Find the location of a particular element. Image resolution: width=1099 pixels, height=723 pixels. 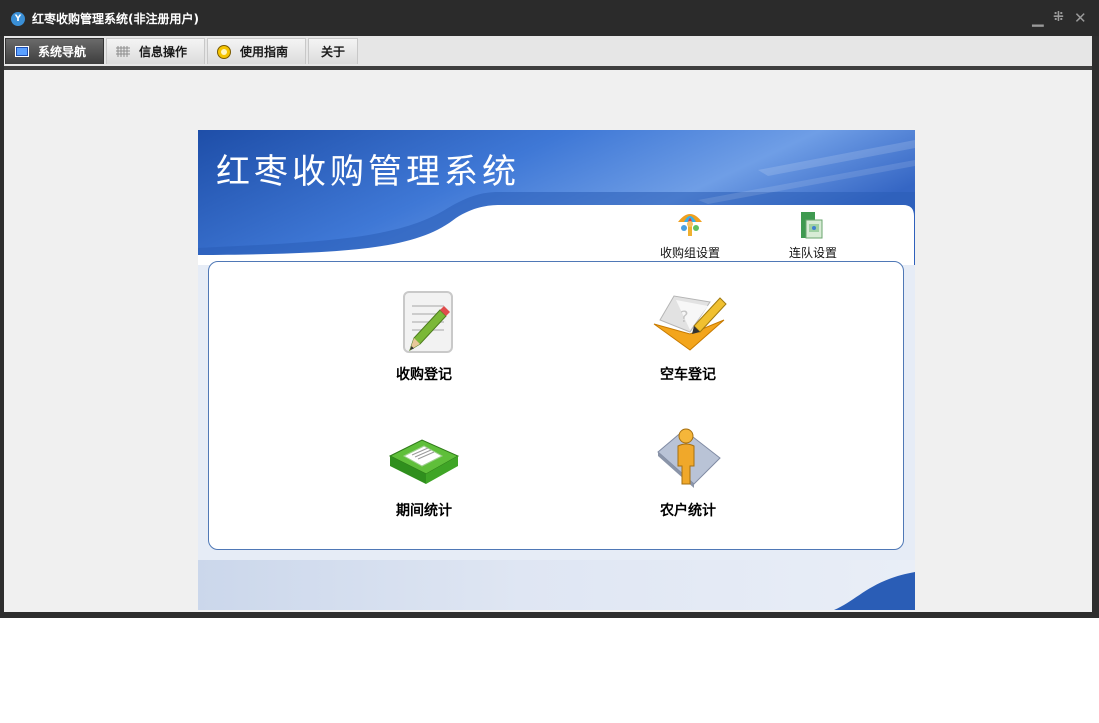

tab-label: 使用指南 is located at coordinates (264, 52).